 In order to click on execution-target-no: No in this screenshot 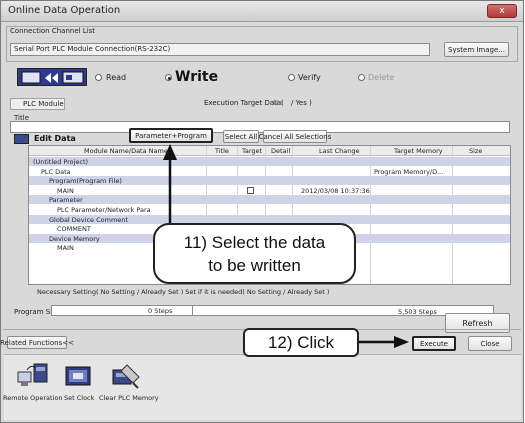, I will do `click(278, 103)`.